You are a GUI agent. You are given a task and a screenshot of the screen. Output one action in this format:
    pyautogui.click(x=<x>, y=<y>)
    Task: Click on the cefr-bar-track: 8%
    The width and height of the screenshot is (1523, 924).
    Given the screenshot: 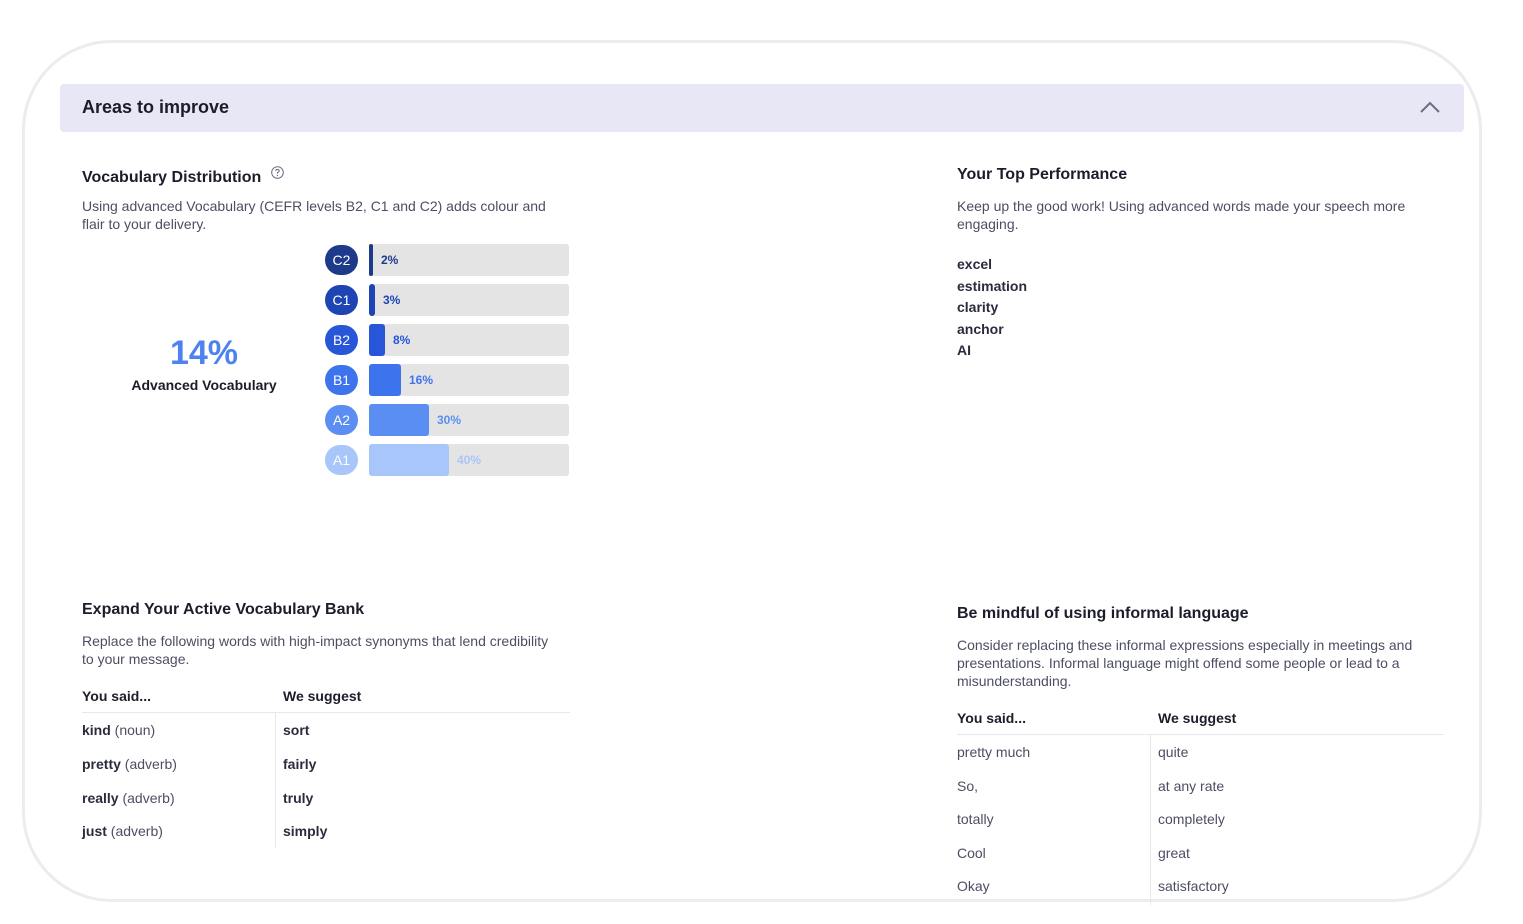 What is the action you would take?
    pyautogui.click(x=469, y=340)
    